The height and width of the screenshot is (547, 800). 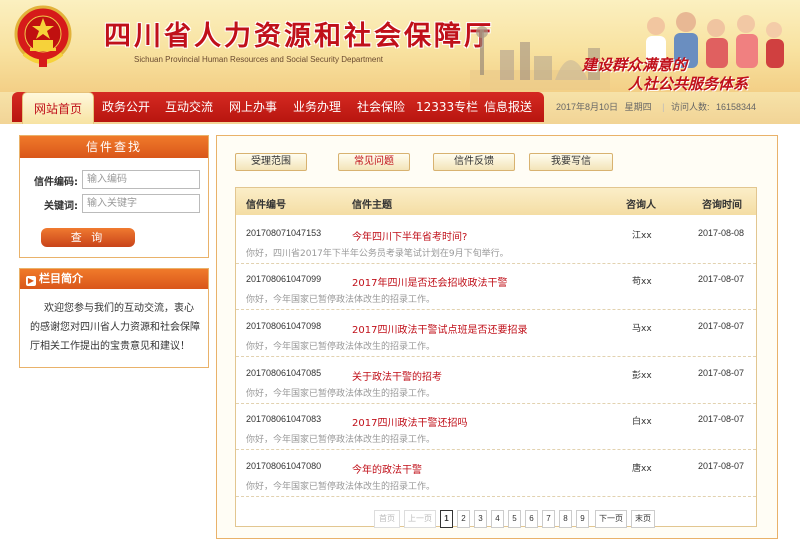 What do you see at coordinates (88, 237) in the screenshot?
I see `query-button: 查 询` at bounding box center [88, 237].